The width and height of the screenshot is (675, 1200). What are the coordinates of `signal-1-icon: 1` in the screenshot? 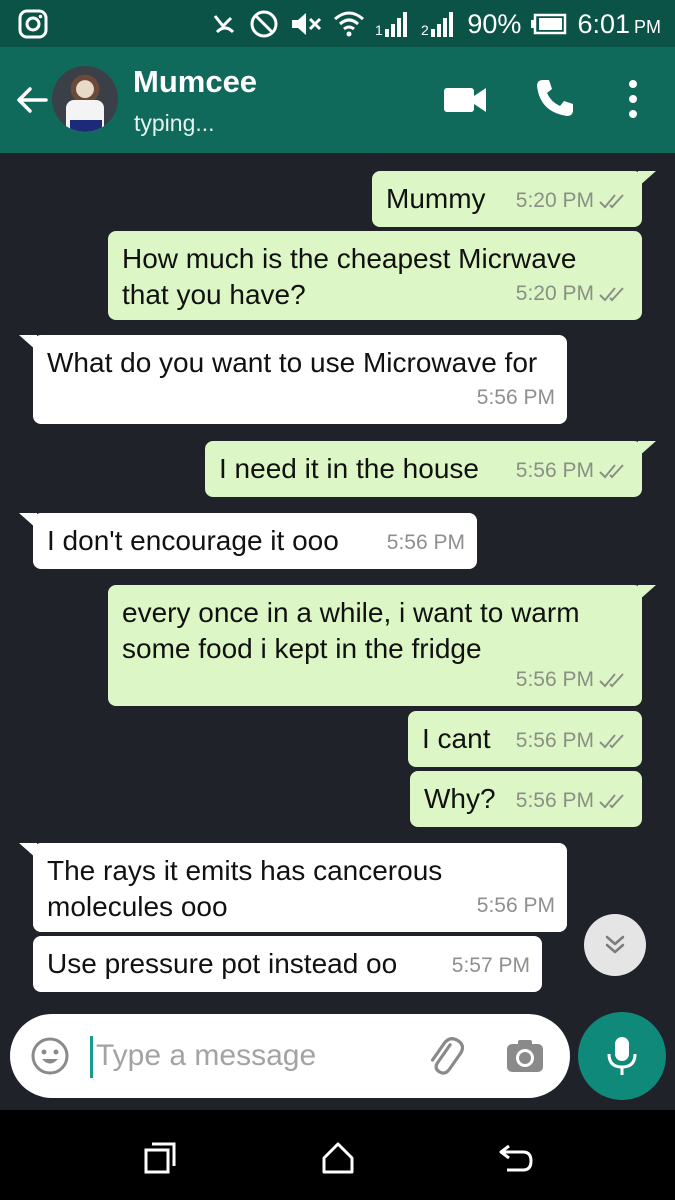 It's located at (391, 25).